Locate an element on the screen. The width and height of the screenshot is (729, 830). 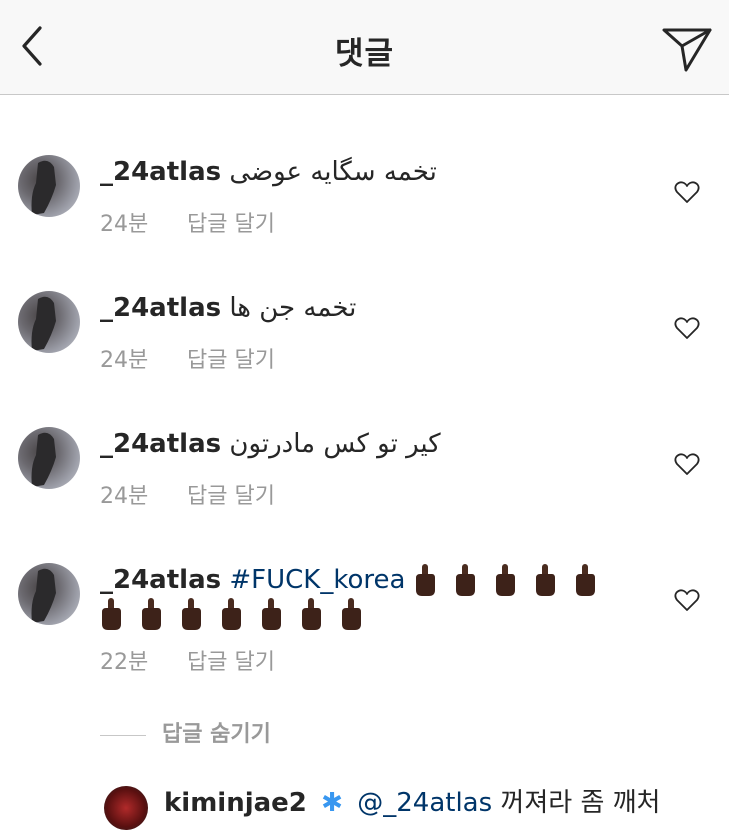
paper-plane-icon is located at coordinates (687, 50).